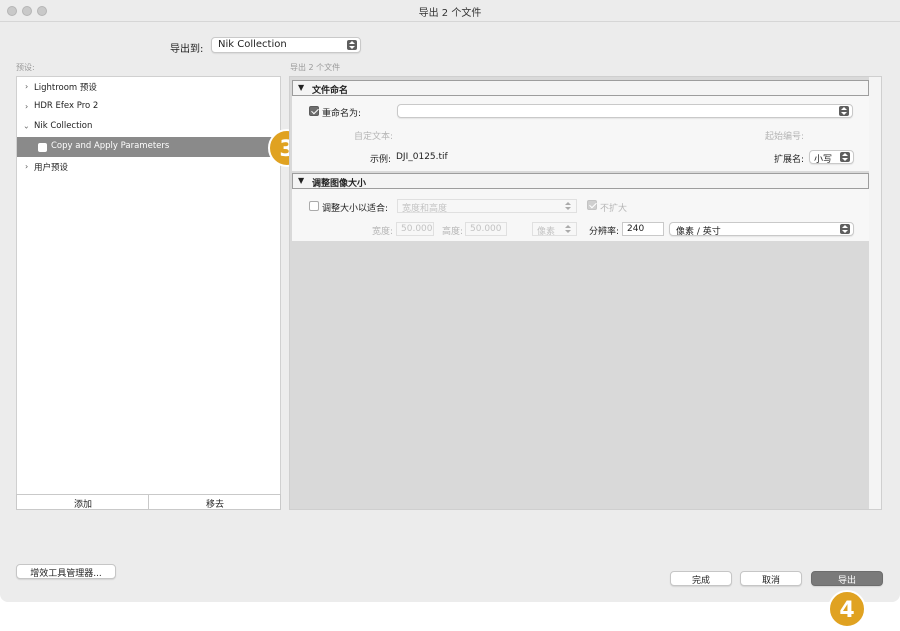  I want to click on extension-label: 扩展名:, so click(789, 160).